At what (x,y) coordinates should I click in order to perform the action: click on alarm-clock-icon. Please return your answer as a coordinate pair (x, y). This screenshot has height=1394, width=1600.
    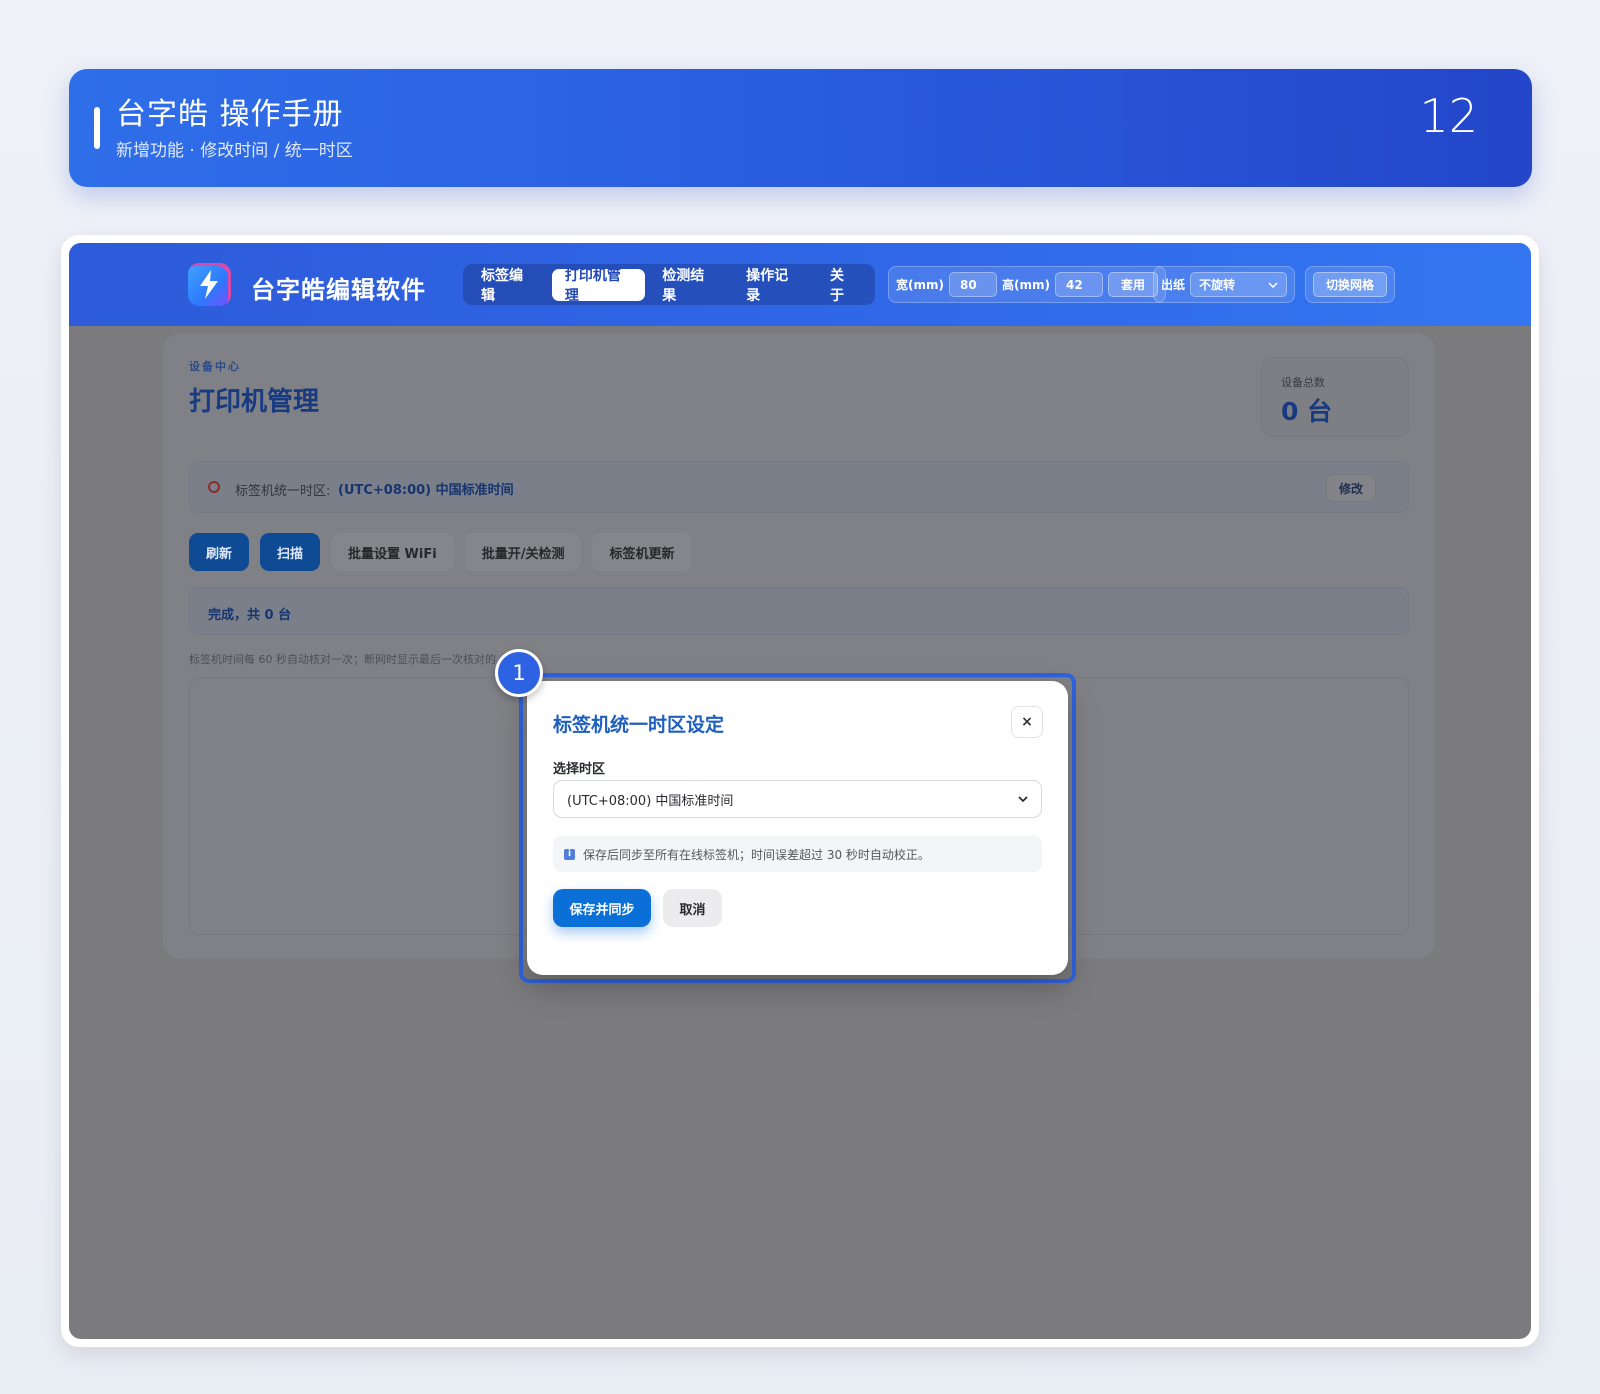
    Looking at the image, I should click on (214, 487).